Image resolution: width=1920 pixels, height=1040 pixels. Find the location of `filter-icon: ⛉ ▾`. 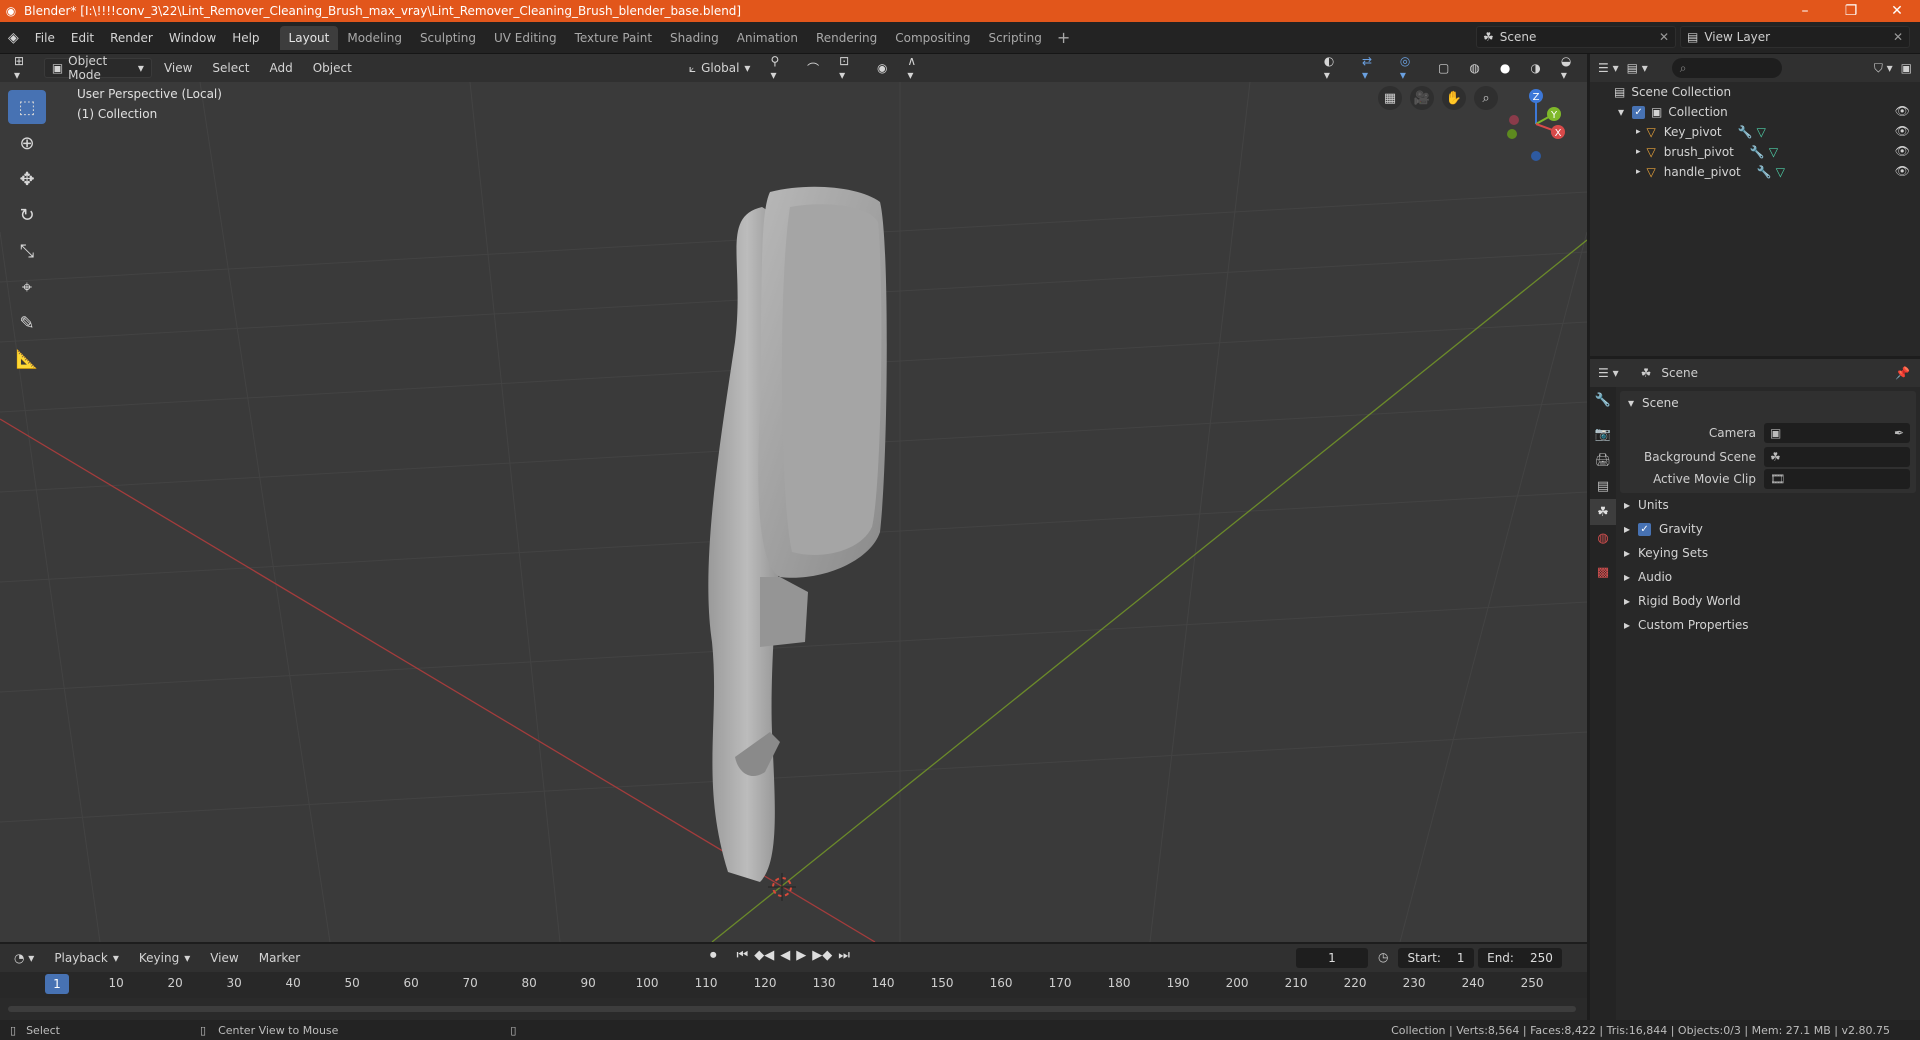

filter-icon: ⛉ ▾ is located at coordinates (1883, 68).